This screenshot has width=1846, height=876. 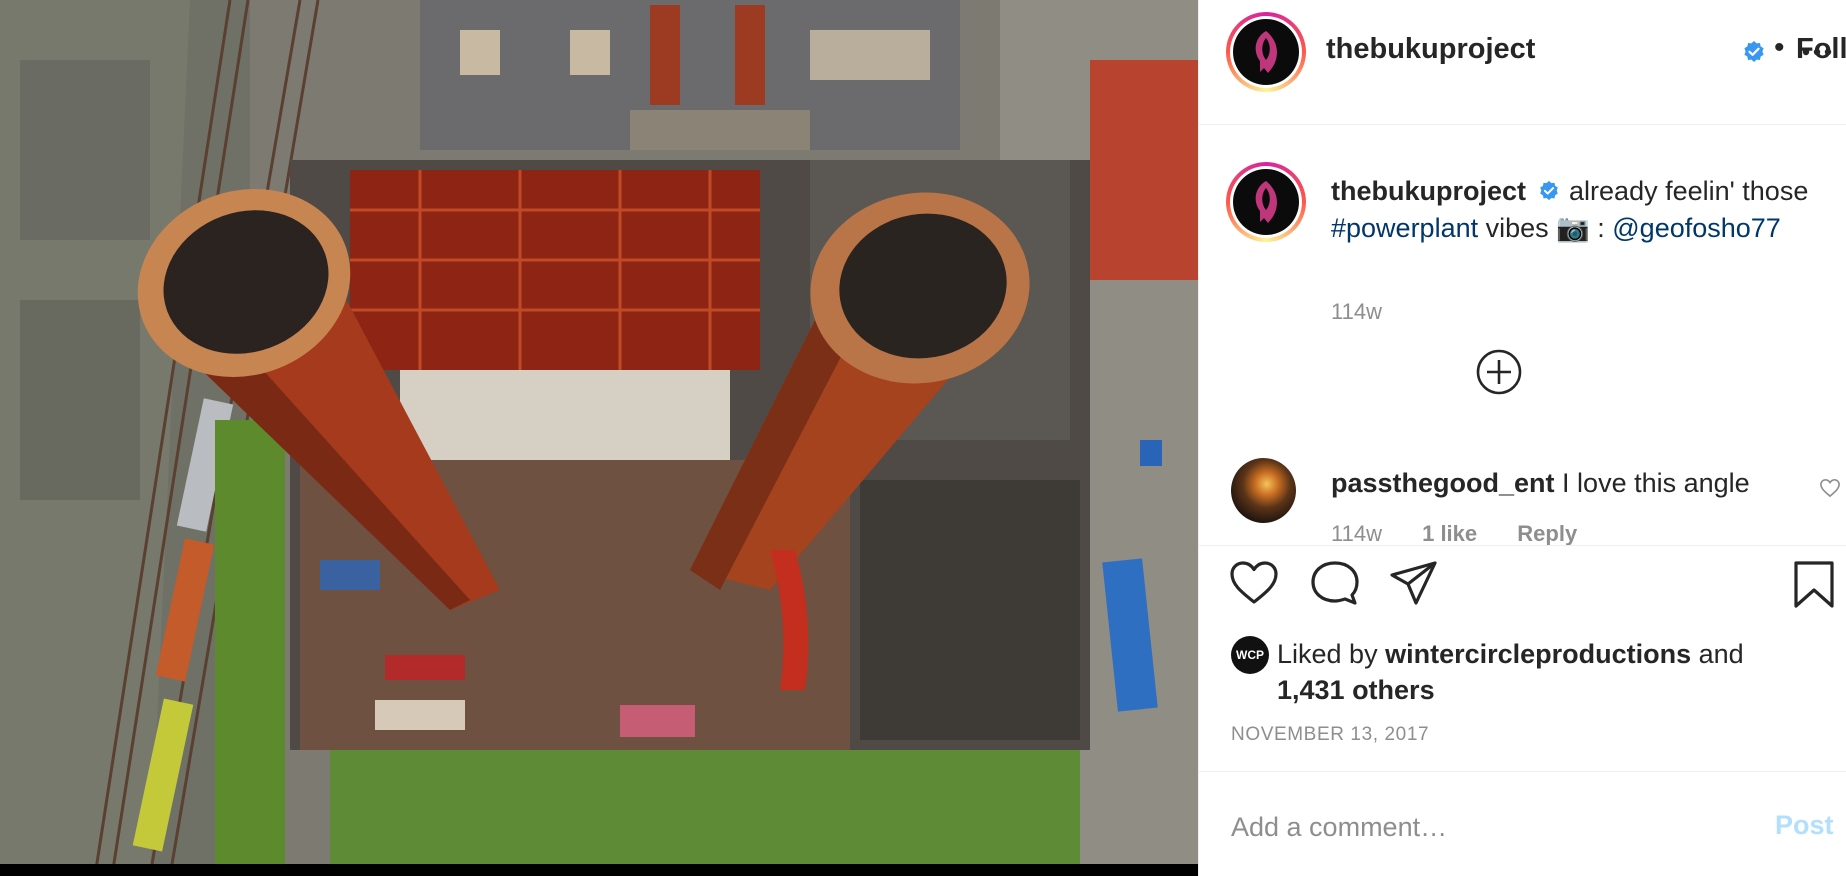 What do you see at coordinates (1443, 483) in the screenshot?
I see `commenter-username: passthegood_ent` at bounding box center [1443, 483].